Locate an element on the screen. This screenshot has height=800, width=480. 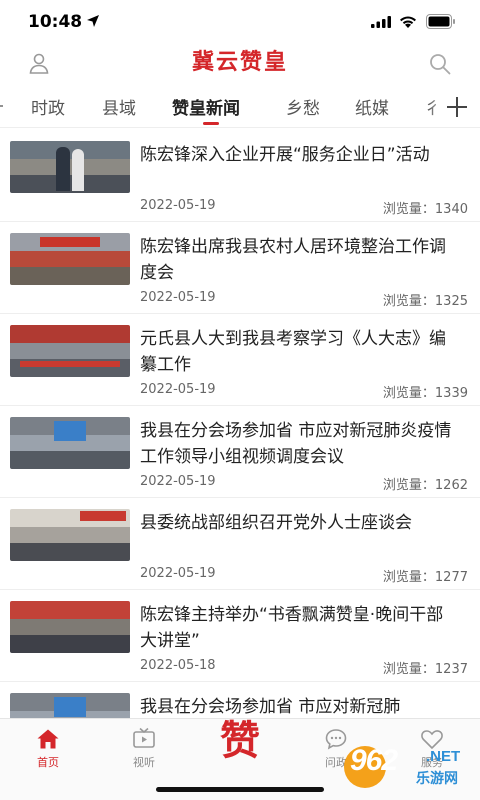
news-title: 我县在分会场参加省 市应对新冠肺 is located at coordinates (270, 707).